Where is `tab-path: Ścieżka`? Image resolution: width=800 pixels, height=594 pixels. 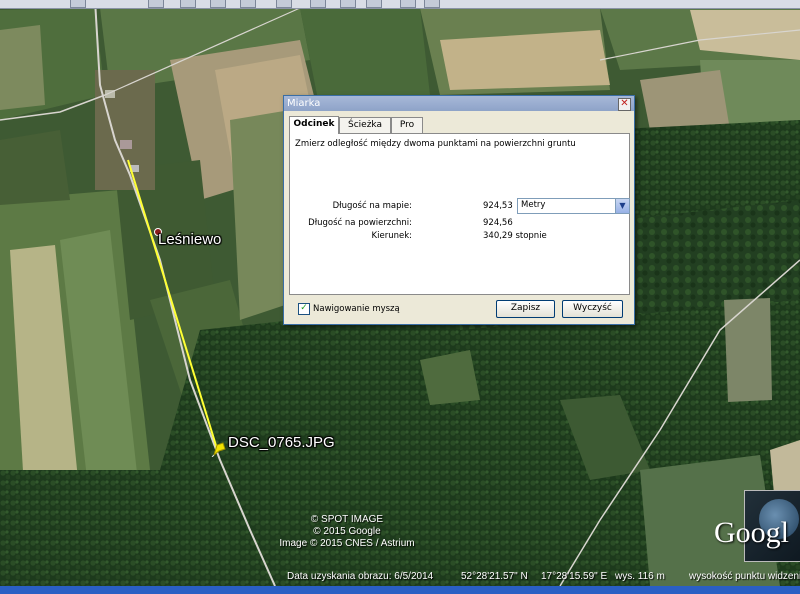
tab-path: Ścieżka is located at coordinates (365, 125).